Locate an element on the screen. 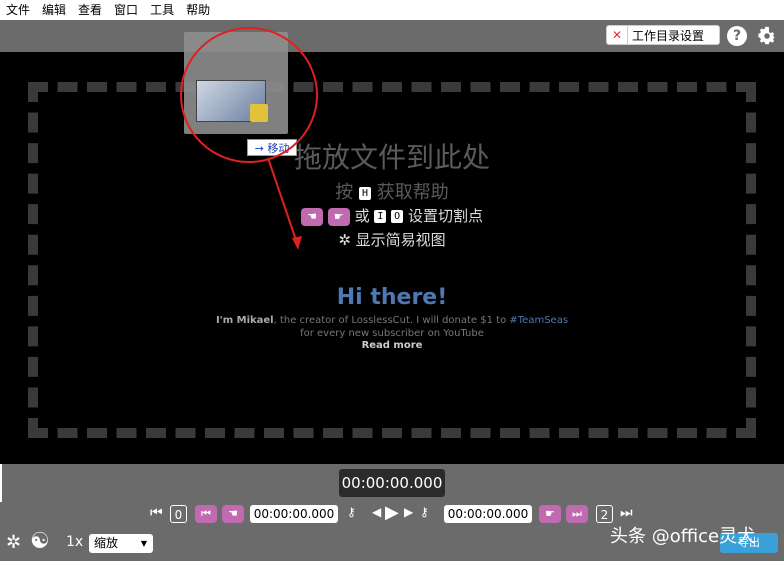  key-i: I is located at coordinates (380, 216).